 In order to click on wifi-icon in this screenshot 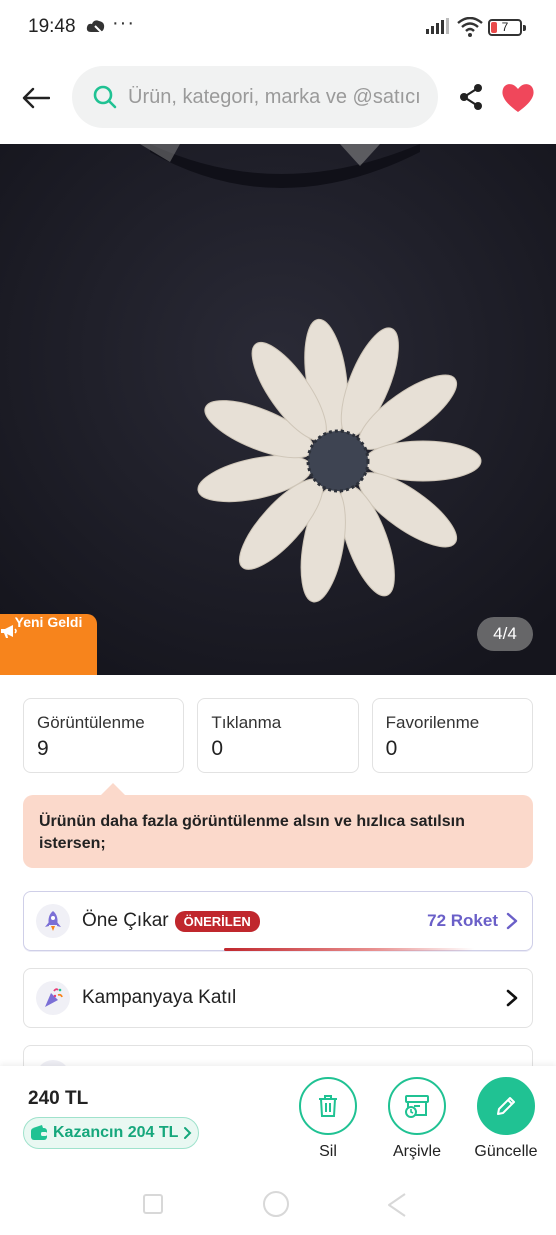, I will do `click(470, 29)`.